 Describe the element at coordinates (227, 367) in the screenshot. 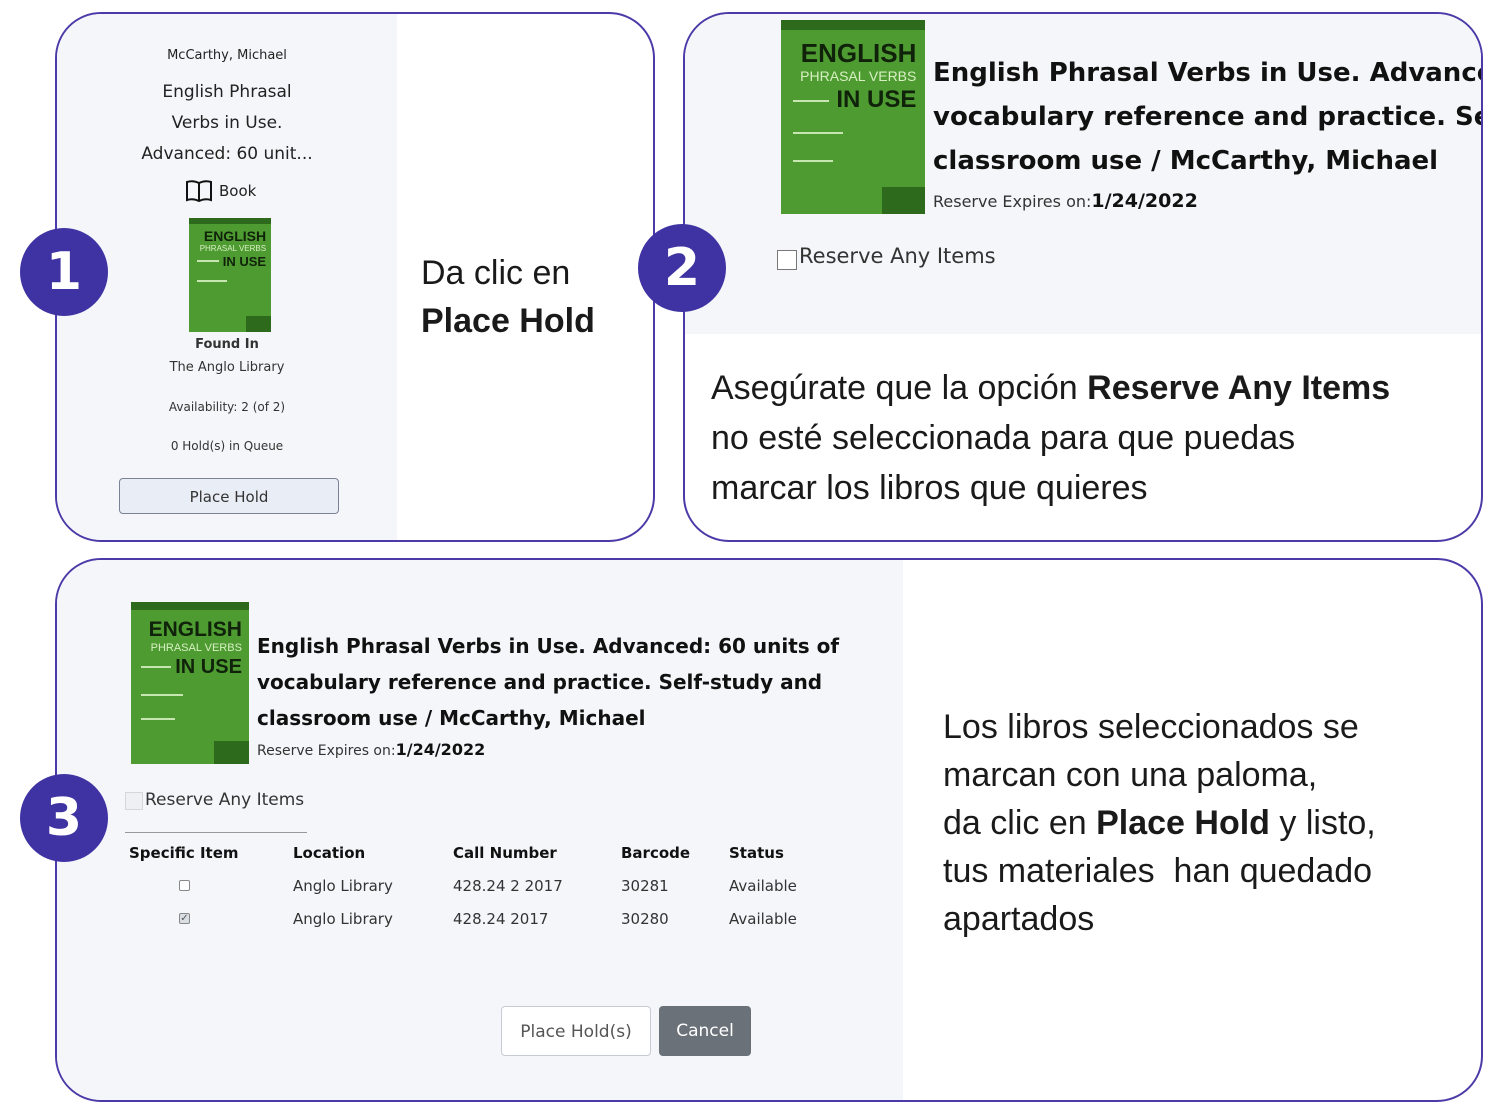

I see `library-name: The Anglo Library` at that location.